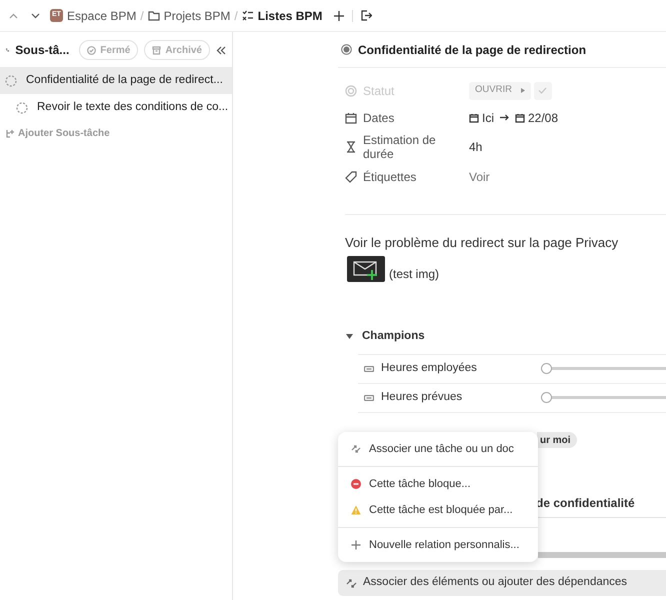  What do you see at coordinates (502, 583) in the screenshot?
I see `relations-button: Associer des éléments ou ajouter des dépendances` at bounding box center [502, 583].